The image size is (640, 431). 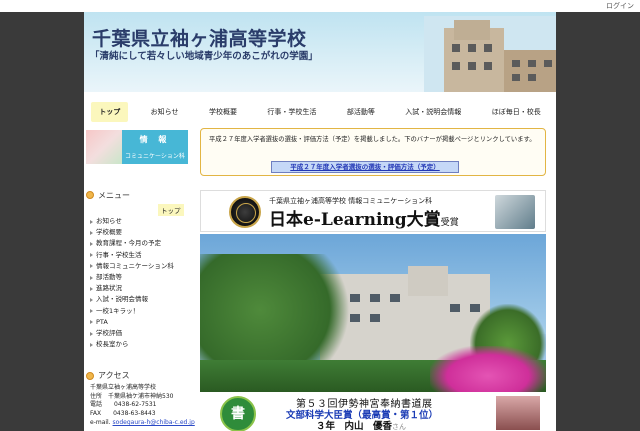 What do you see at coordinates (90, 375) in the screenshot?
I see `access-bullet-icon` at bounding box center [90, 375].